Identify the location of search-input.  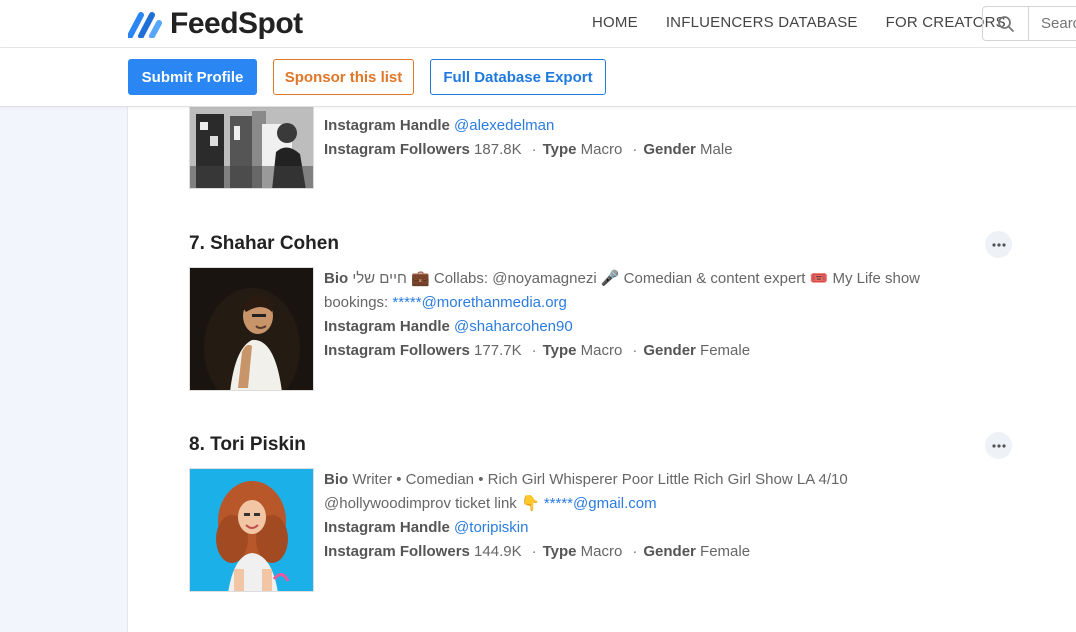
(1052, 23).